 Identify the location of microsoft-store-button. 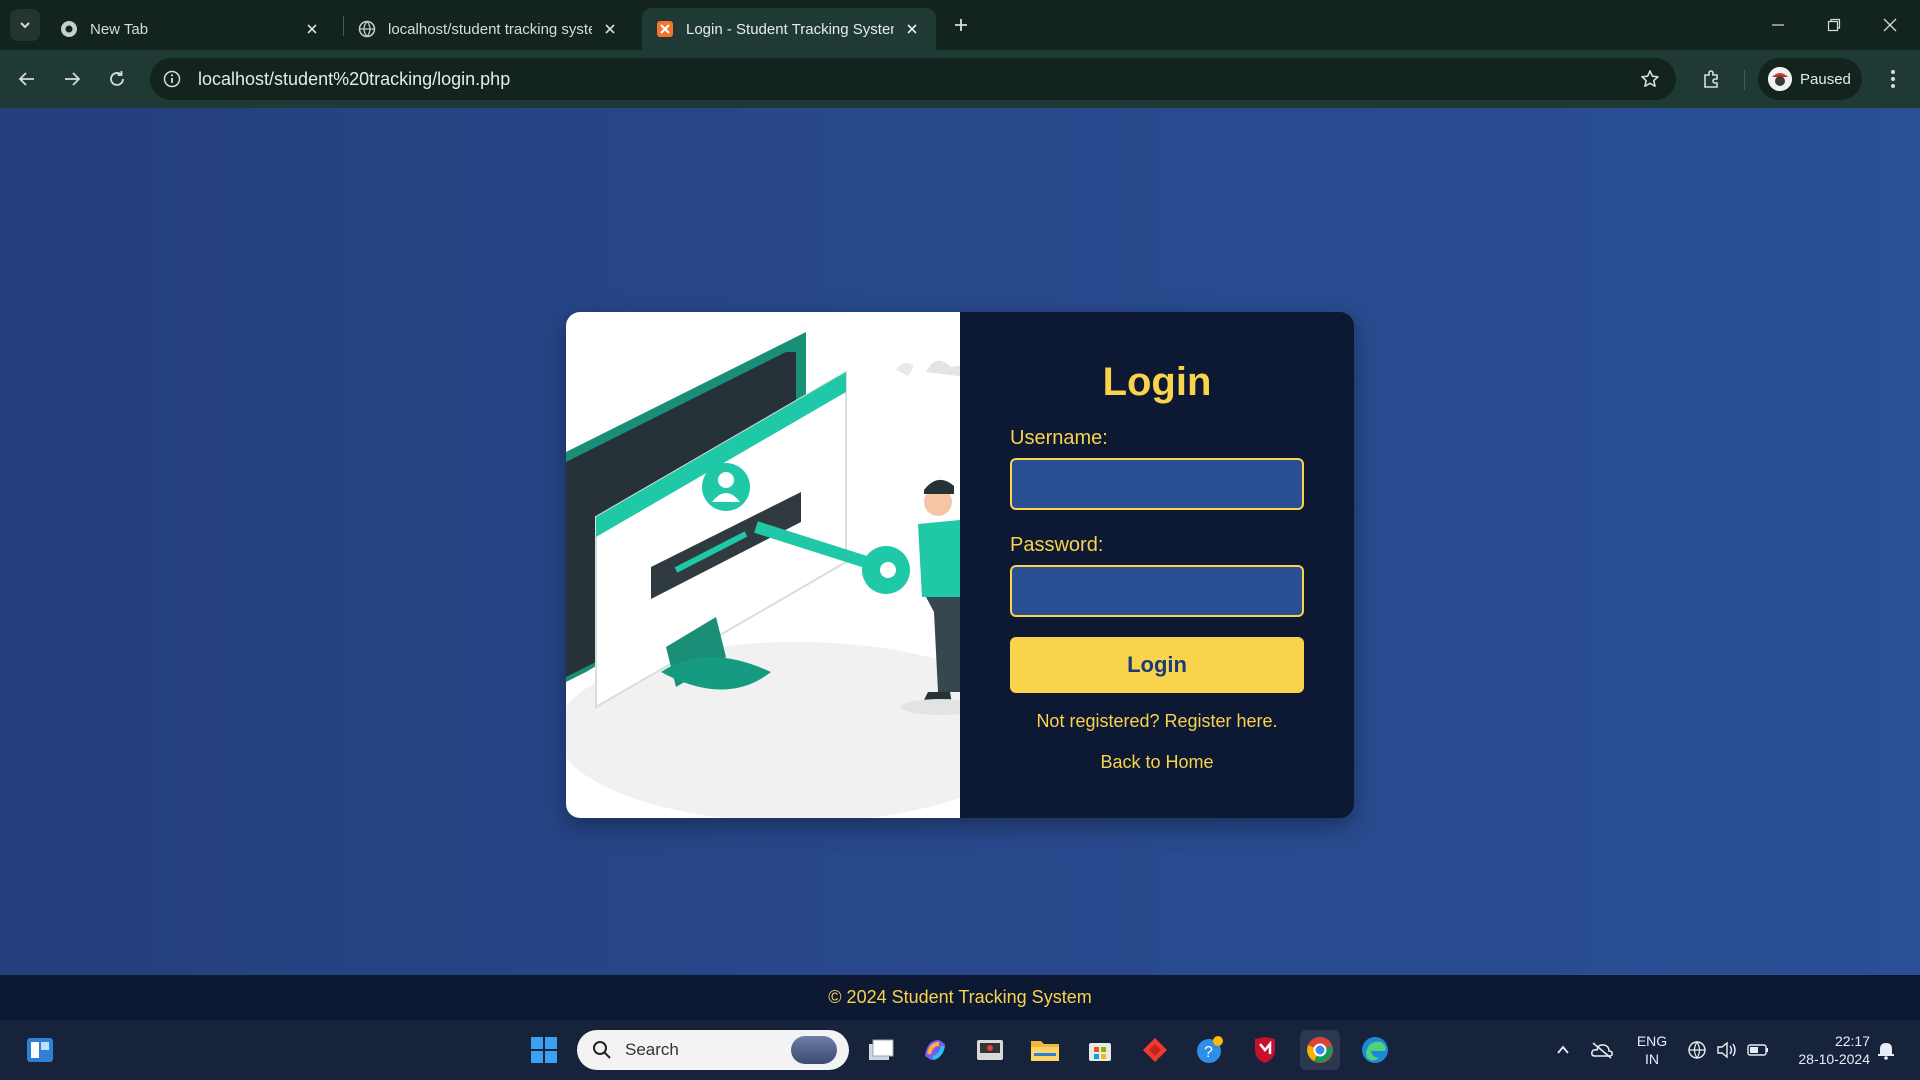
(1100, 1050).